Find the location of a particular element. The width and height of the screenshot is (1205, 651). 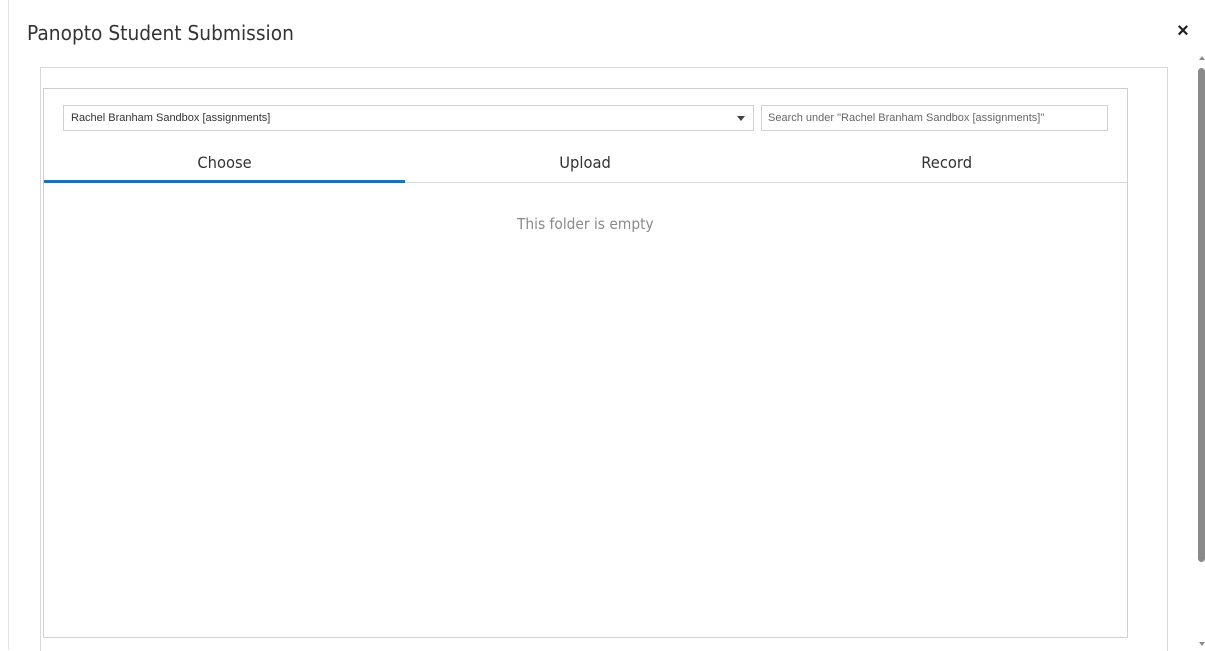

tab-upload: Upload is located at coordinates (585, 161).